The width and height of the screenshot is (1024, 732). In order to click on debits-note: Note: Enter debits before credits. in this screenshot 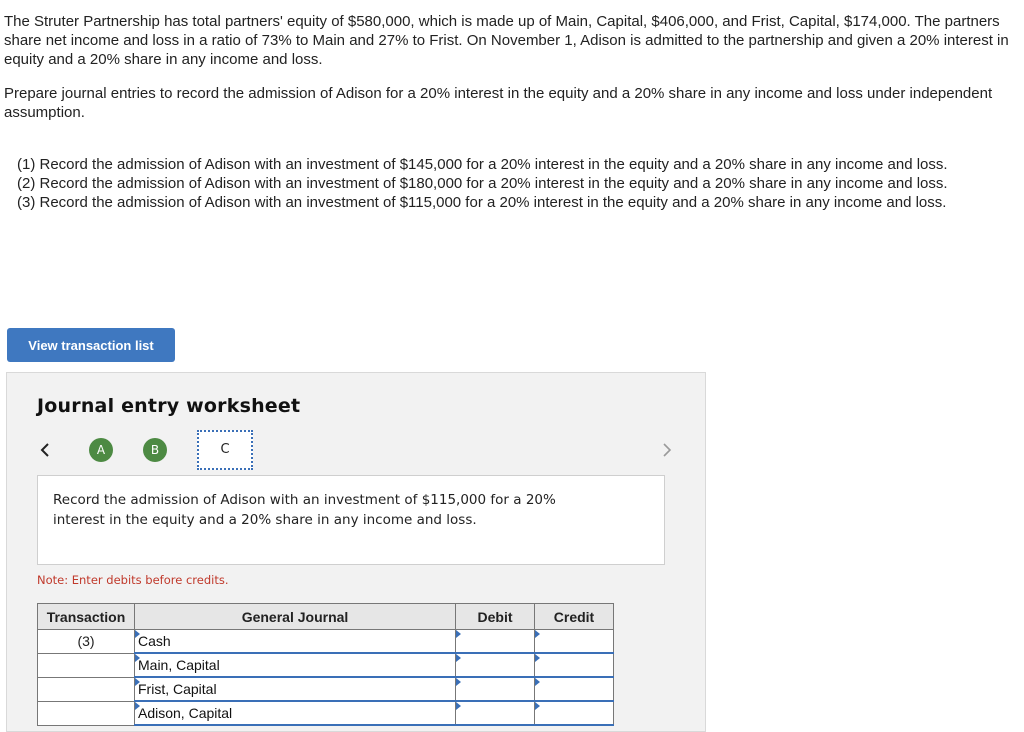, I will do `click(133, 580)`.